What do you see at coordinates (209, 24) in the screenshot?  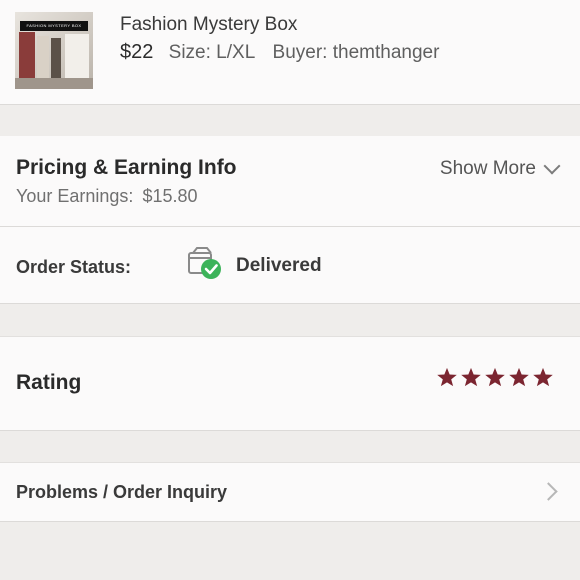 I see `product-title: Fashion Mystery Box` at bounding box center [209, 24].